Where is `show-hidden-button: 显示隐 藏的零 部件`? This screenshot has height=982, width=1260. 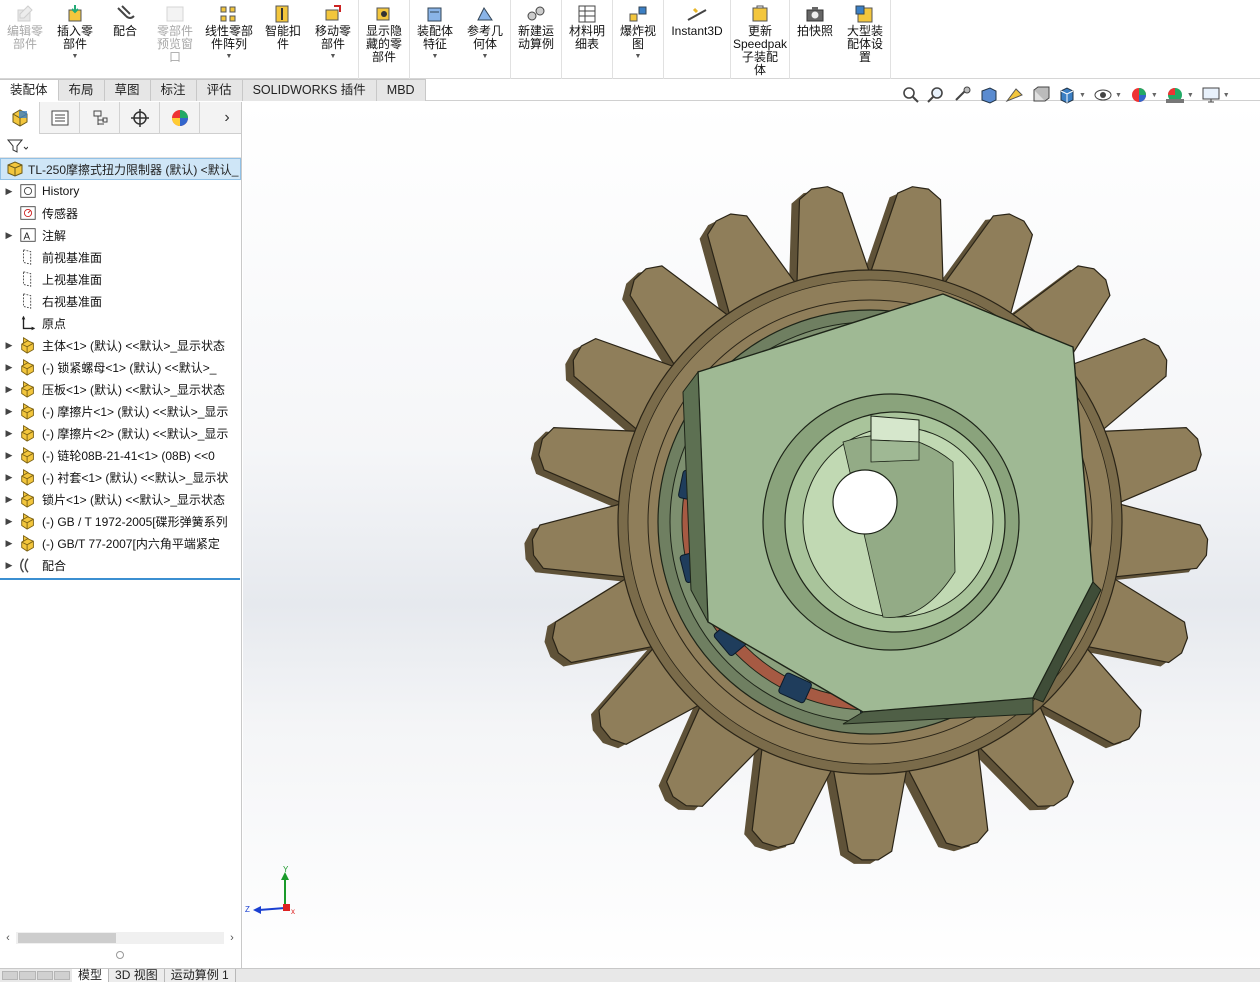 show-hidden-button: 显示隐 藏的零 部件 is located at coordinates (384, 39).